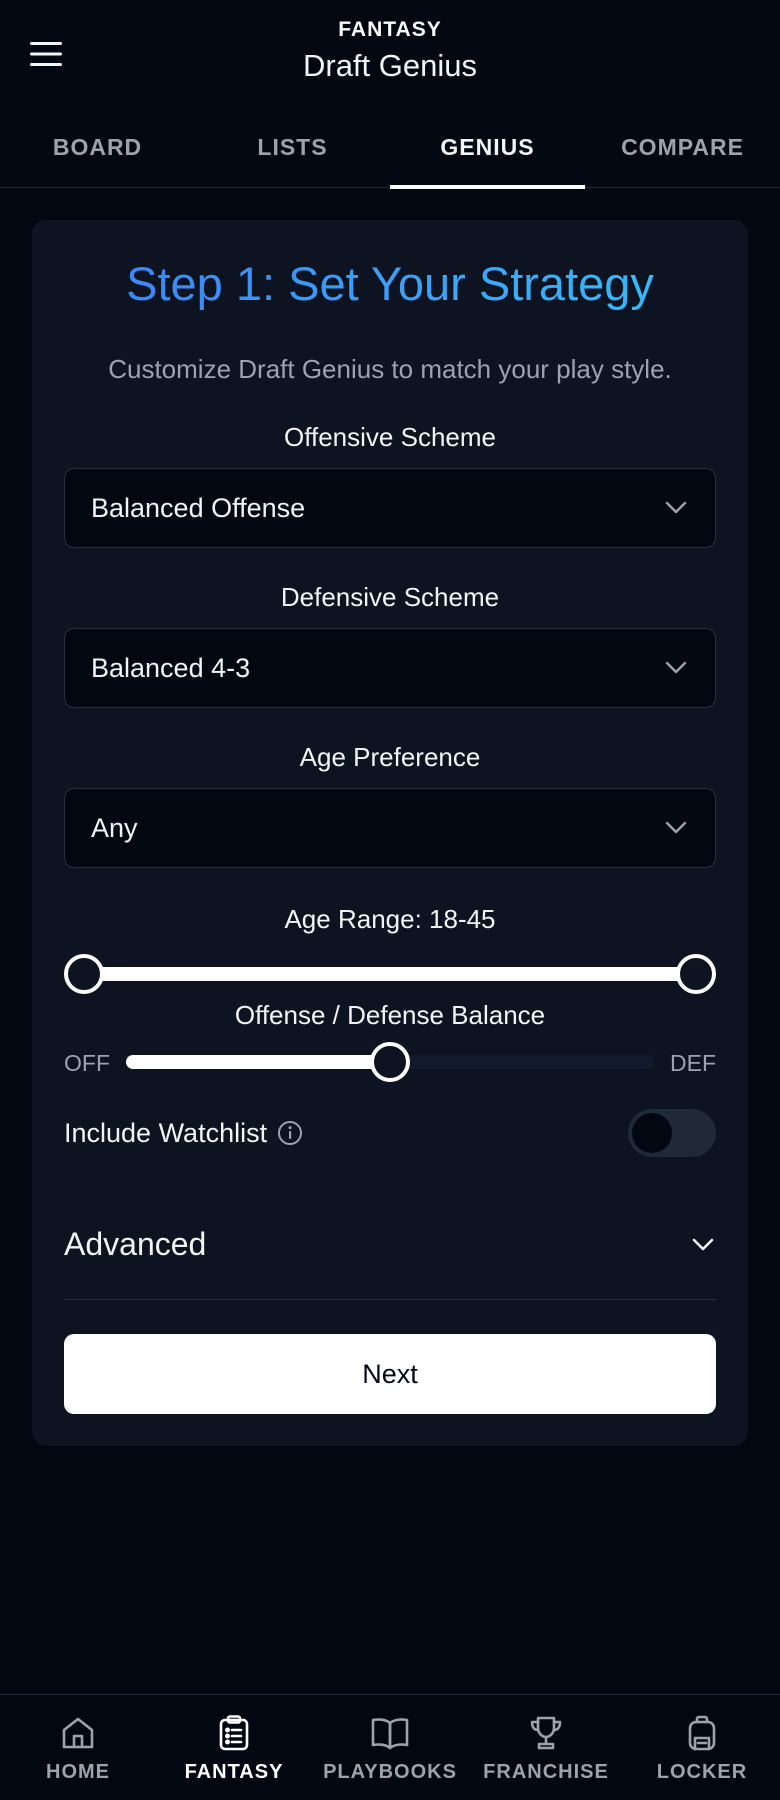  I want to click on defensive-scheme-value: Balanced 4-3, so click(171, 667).